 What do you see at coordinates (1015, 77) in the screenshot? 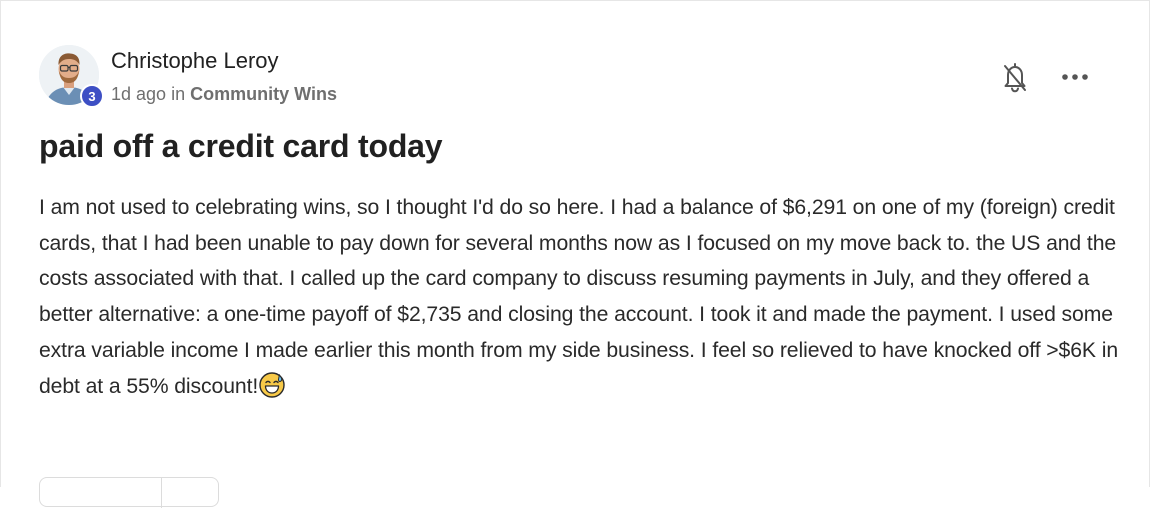
I see `bell-muted-icon` at bounding box center [1015, 77].